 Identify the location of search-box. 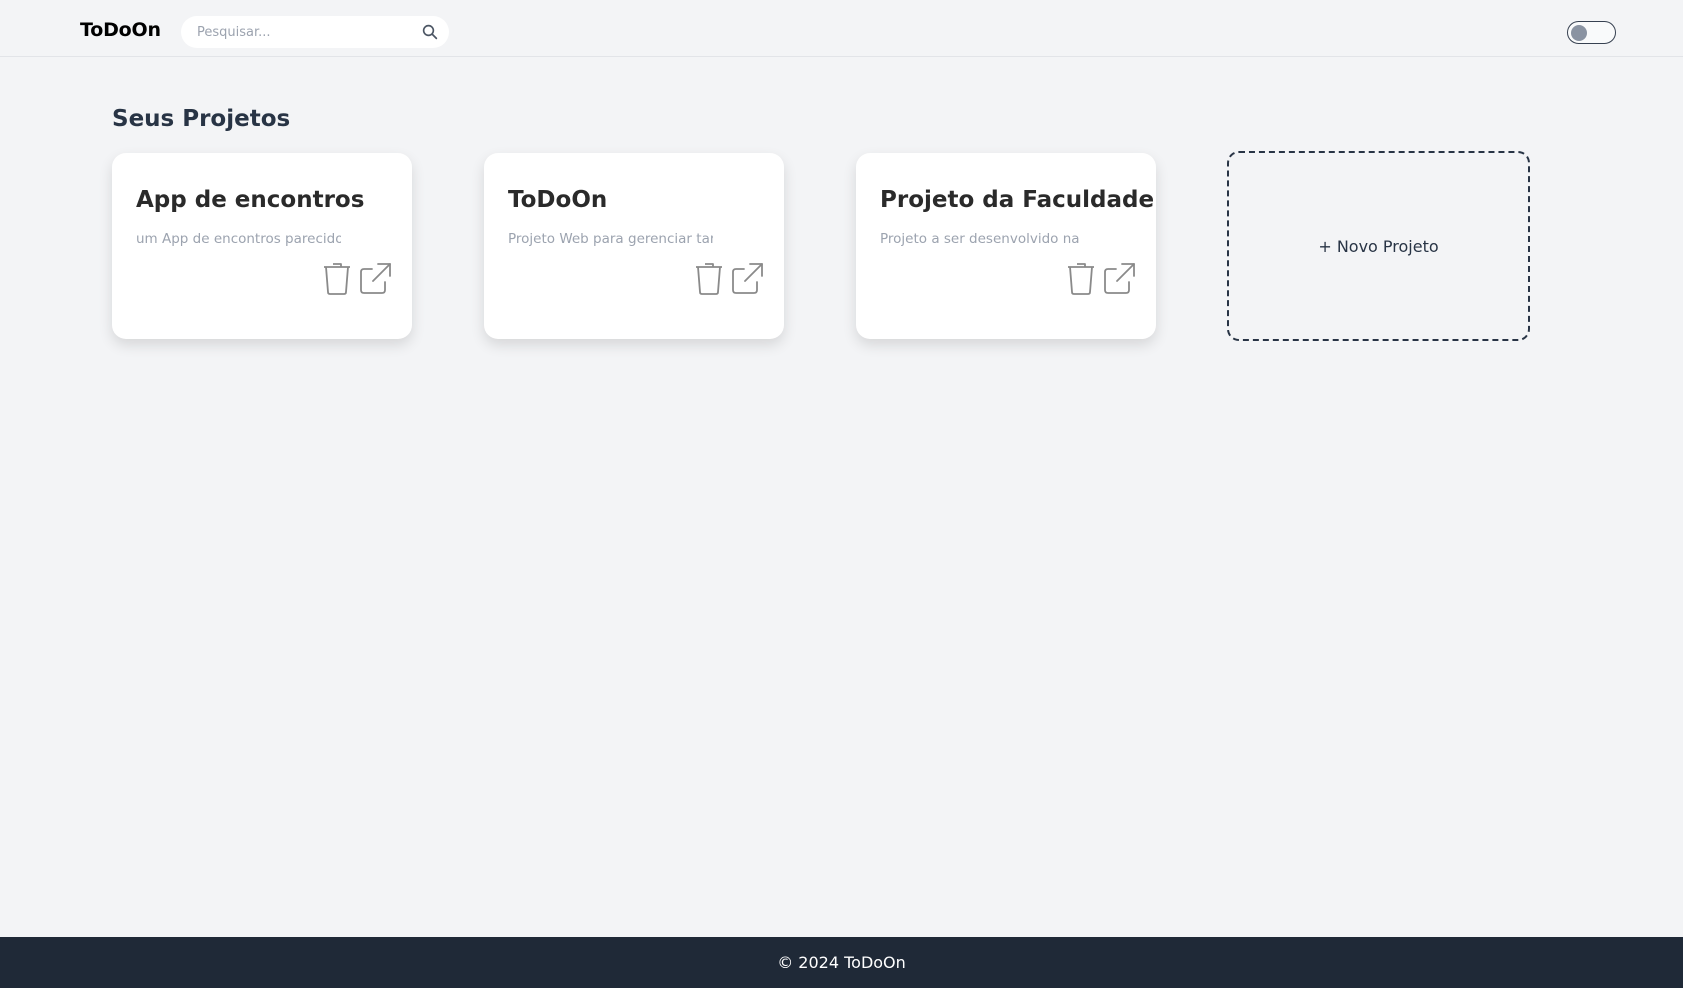
(315, 32).